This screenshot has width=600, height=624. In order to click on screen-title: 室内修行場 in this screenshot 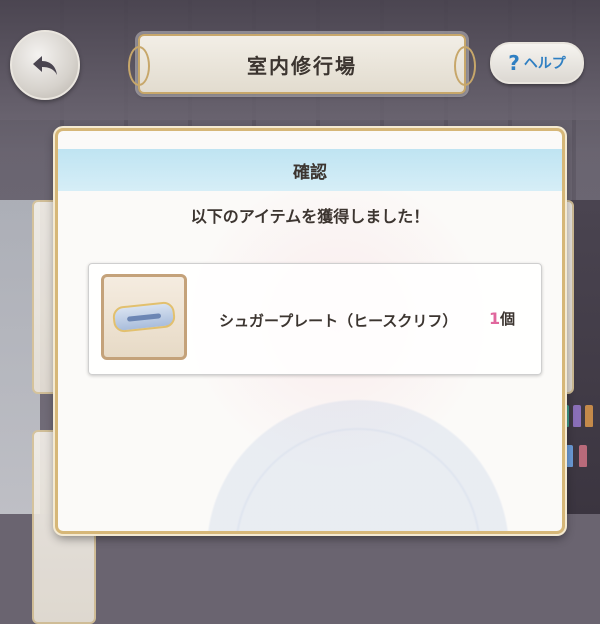, I will do `click(302, 65)`.